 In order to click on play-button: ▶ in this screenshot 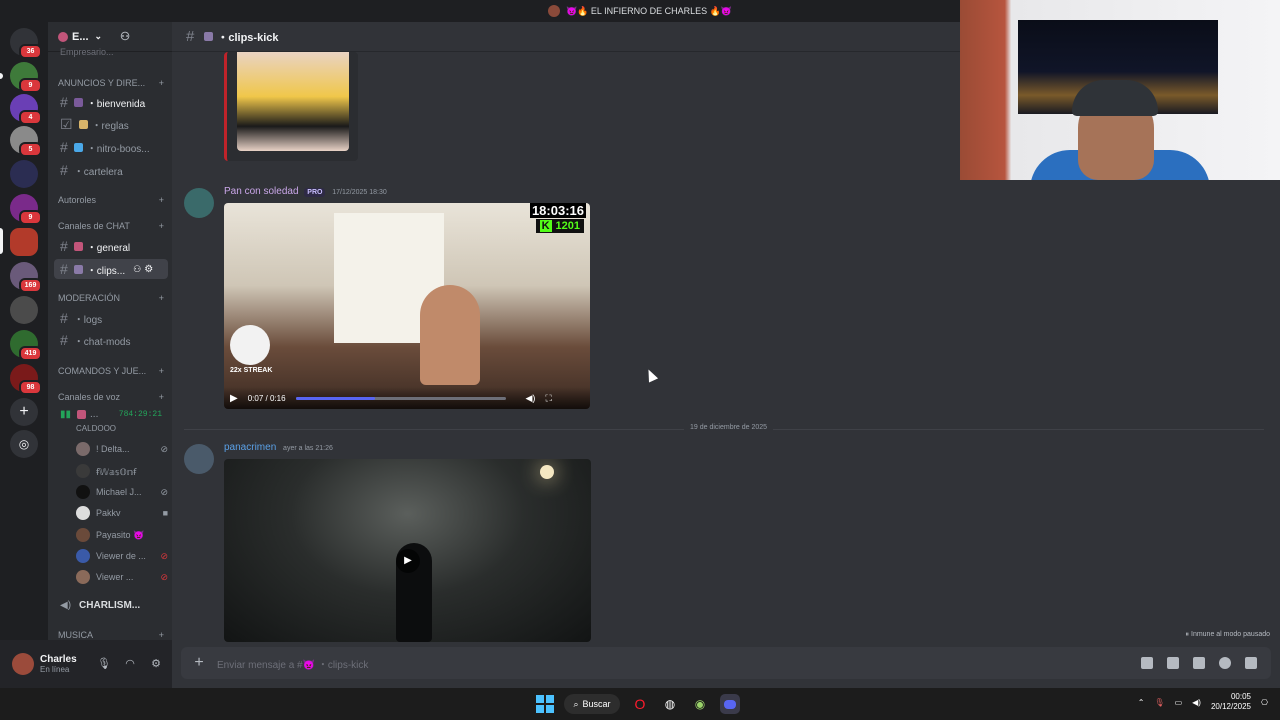, I will do `click(408, 561)`.